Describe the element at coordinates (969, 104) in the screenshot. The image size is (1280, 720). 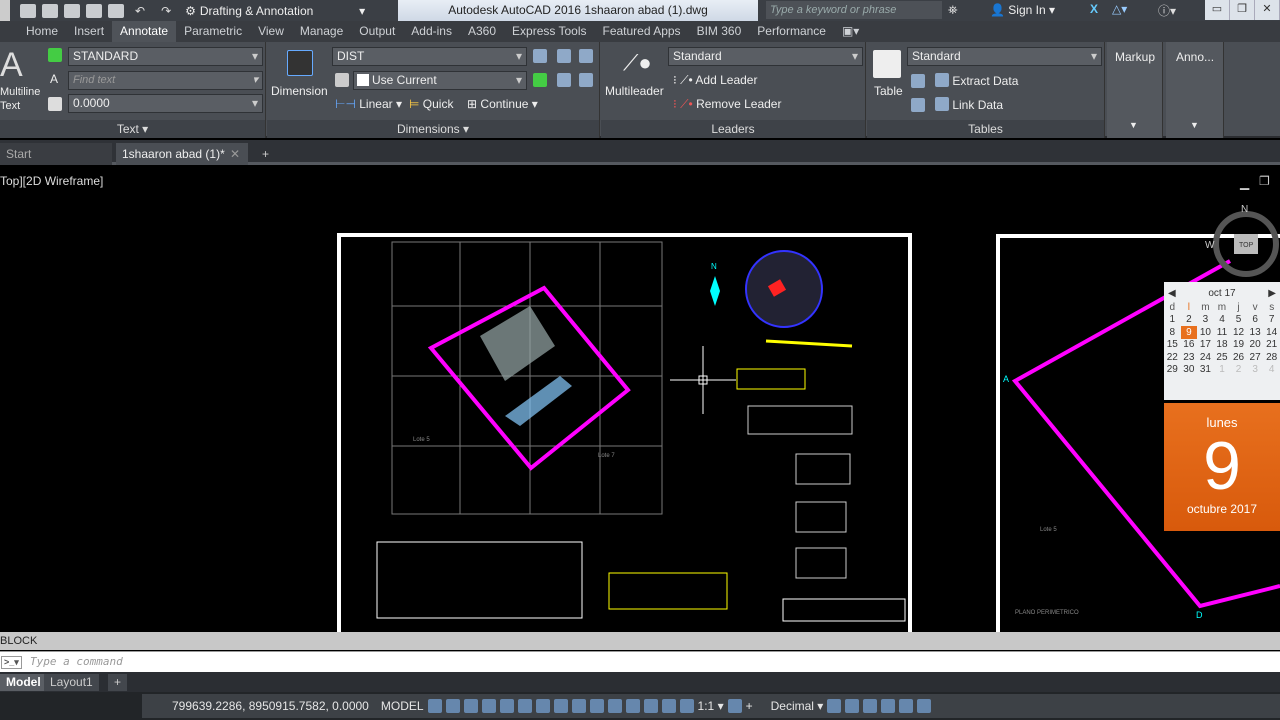
I see `link-data-button: Link Data` at that location.